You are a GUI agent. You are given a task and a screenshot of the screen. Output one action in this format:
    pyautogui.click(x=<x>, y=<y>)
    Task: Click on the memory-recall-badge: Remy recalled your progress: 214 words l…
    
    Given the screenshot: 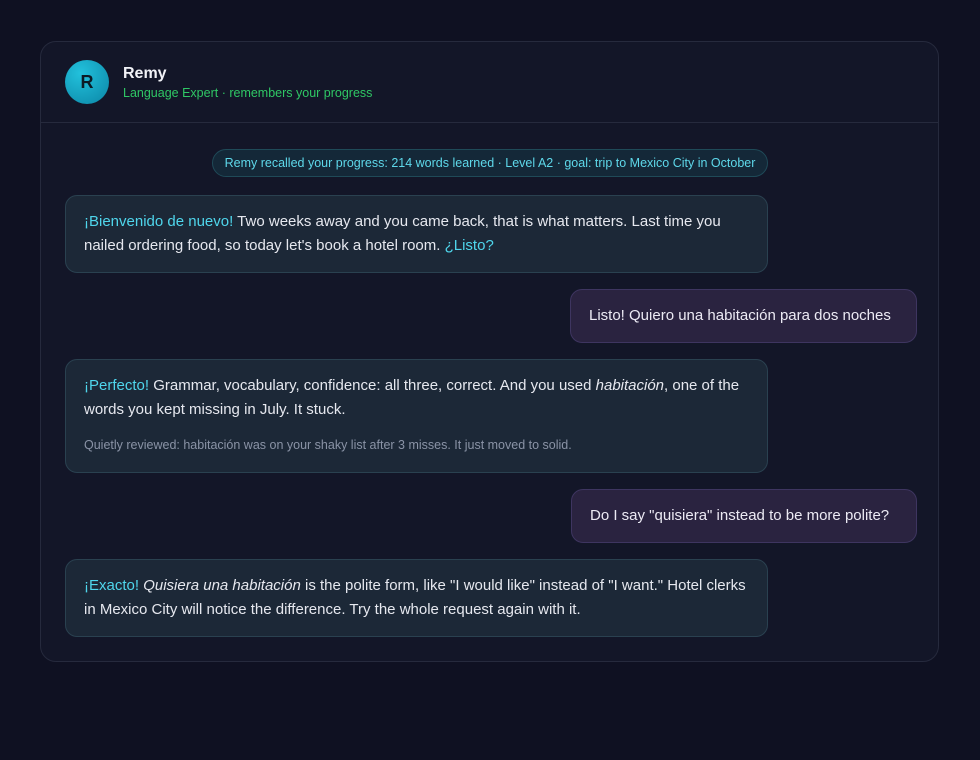 What is the action you would take?
    pyautogui.click(x=490, y=163)
    